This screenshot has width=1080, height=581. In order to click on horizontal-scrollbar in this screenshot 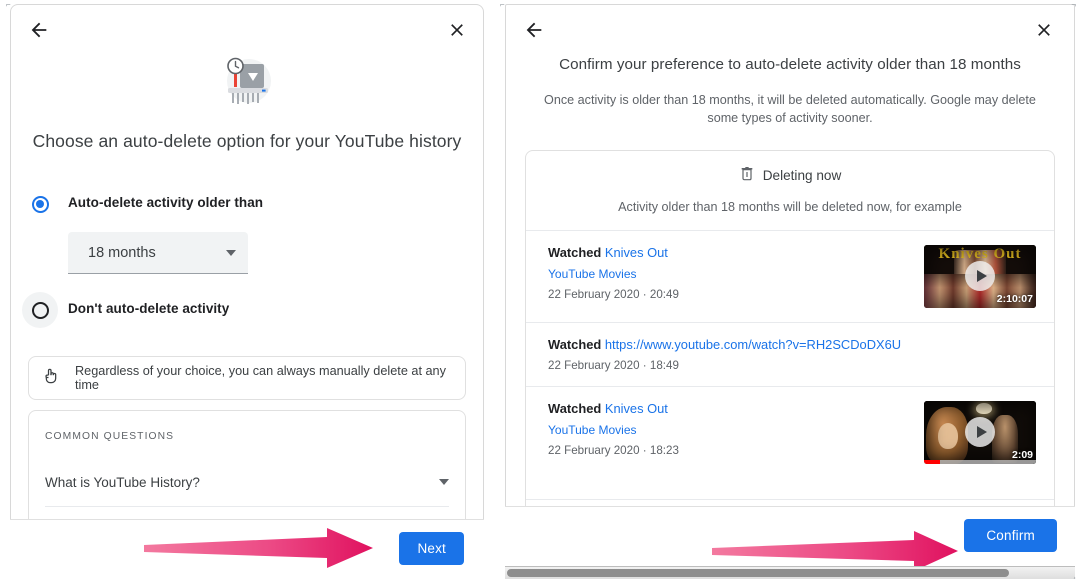, I will do `click(790, 572)`.